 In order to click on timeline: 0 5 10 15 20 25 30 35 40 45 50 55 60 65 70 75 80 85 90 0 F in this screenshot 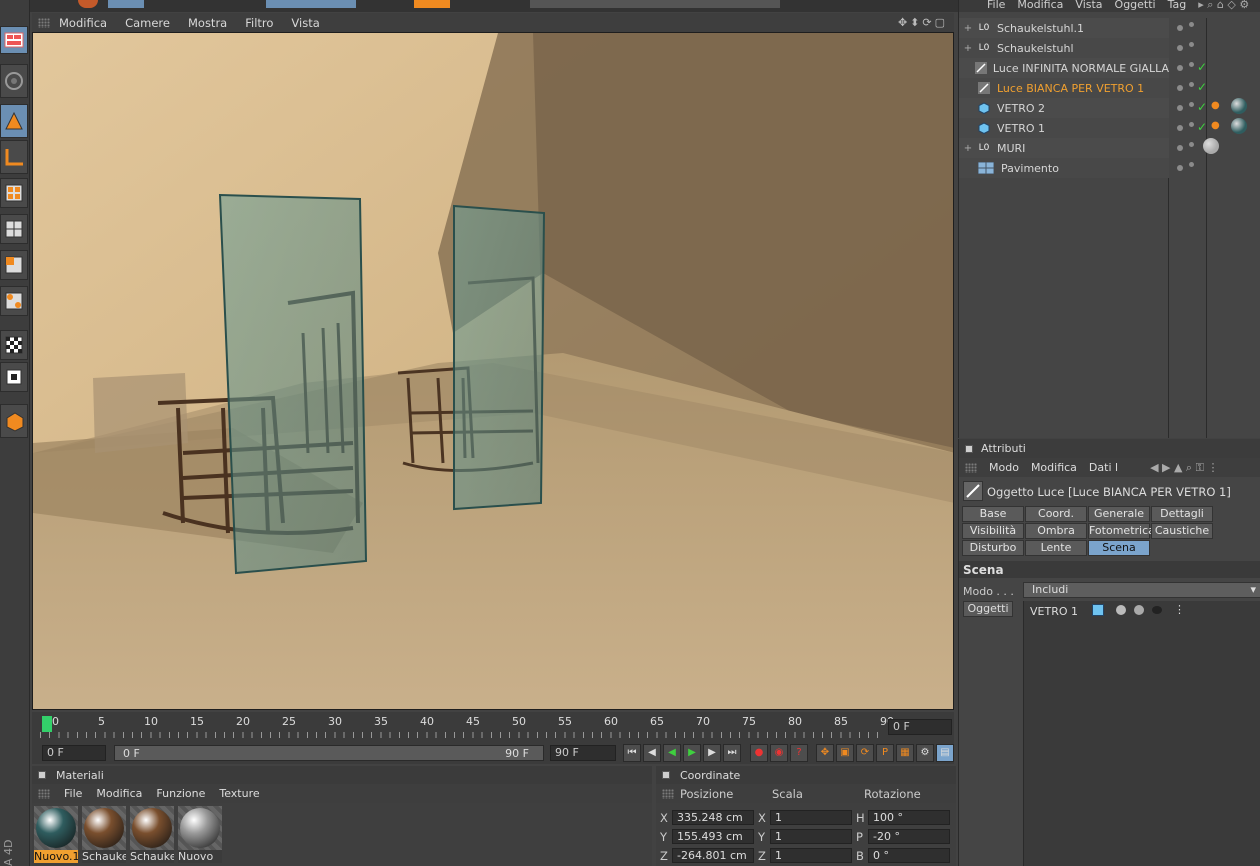, I will do `click(493, 727)`.